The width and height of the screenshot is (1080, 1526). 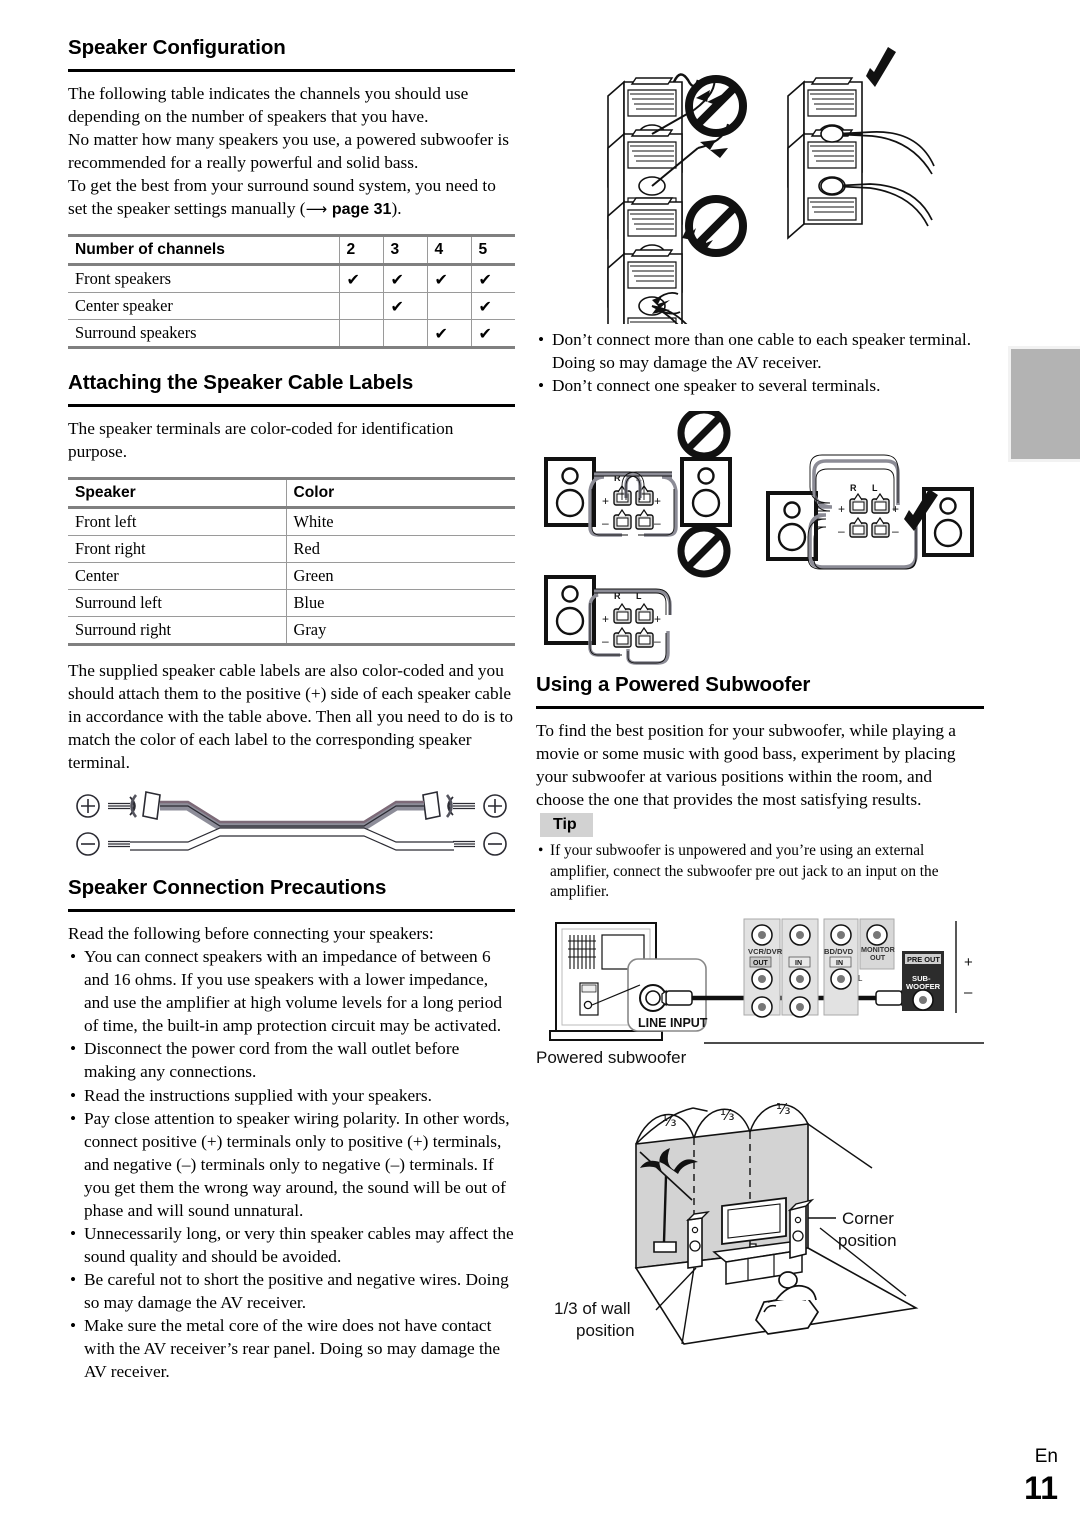 I want to click on label-vcr-out: OUT, so click(x=761, y=963).